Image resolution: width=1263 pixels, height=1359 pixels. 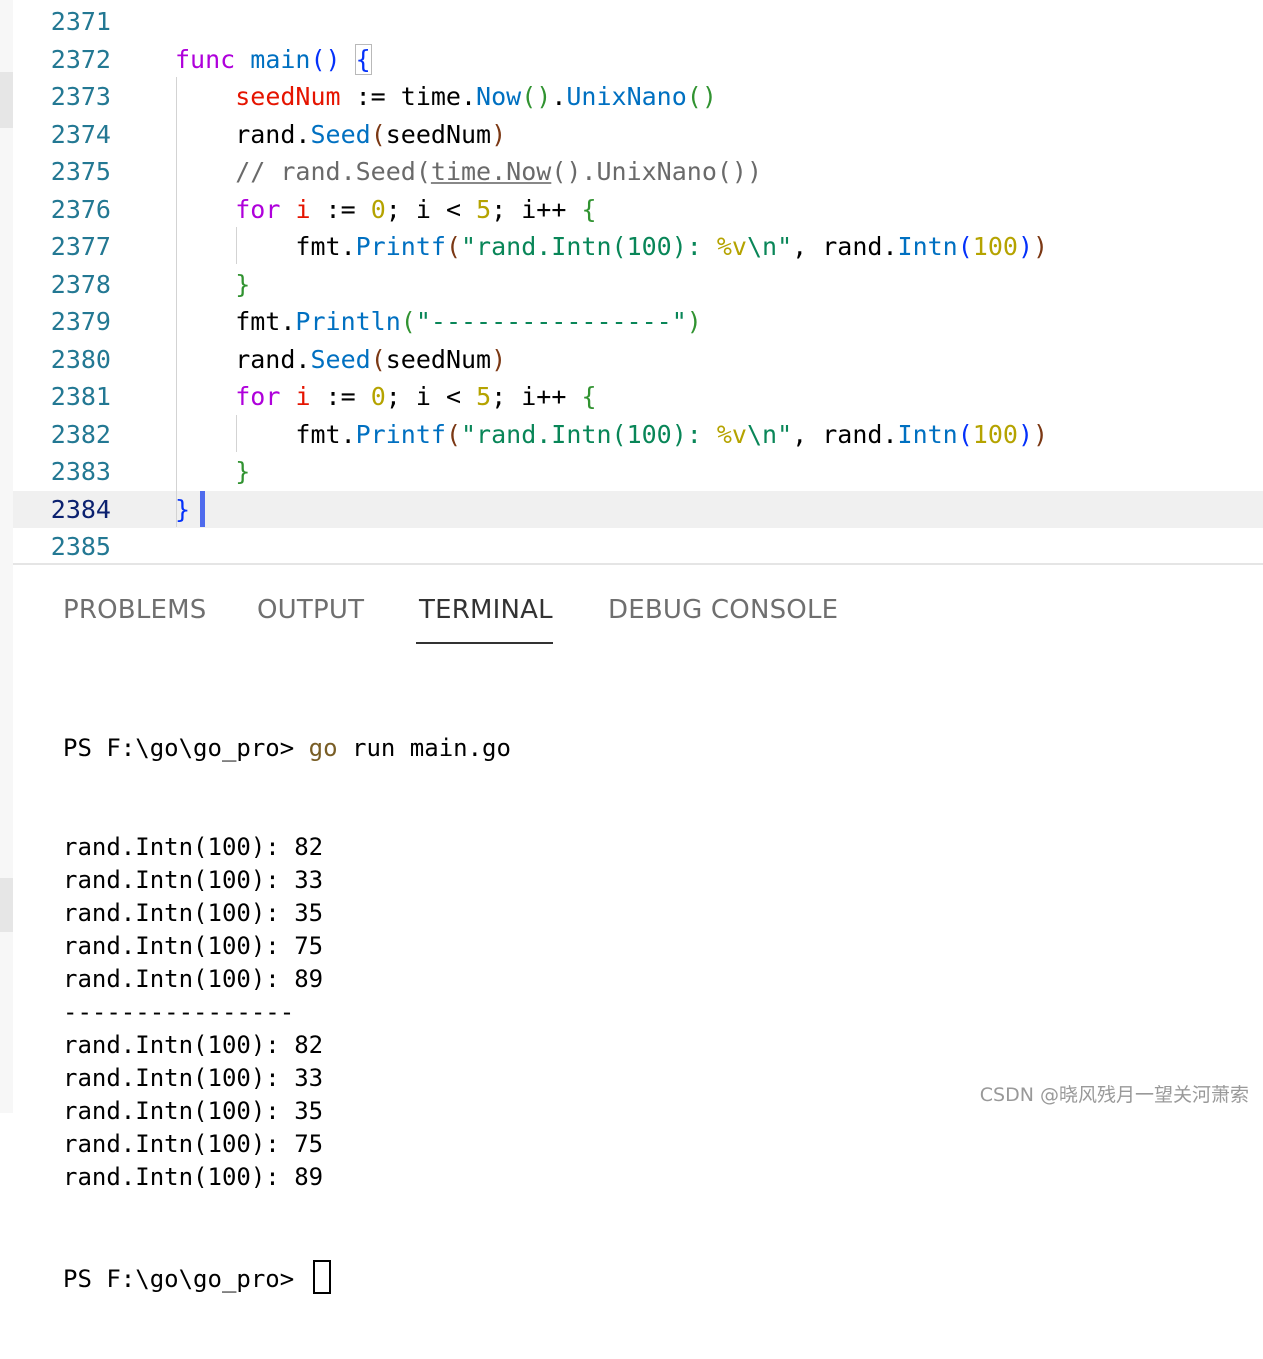 What do you see at coordinates (499, 96) in the screenshot?
I see `code-token: Now` at bounding box center [499, 96].